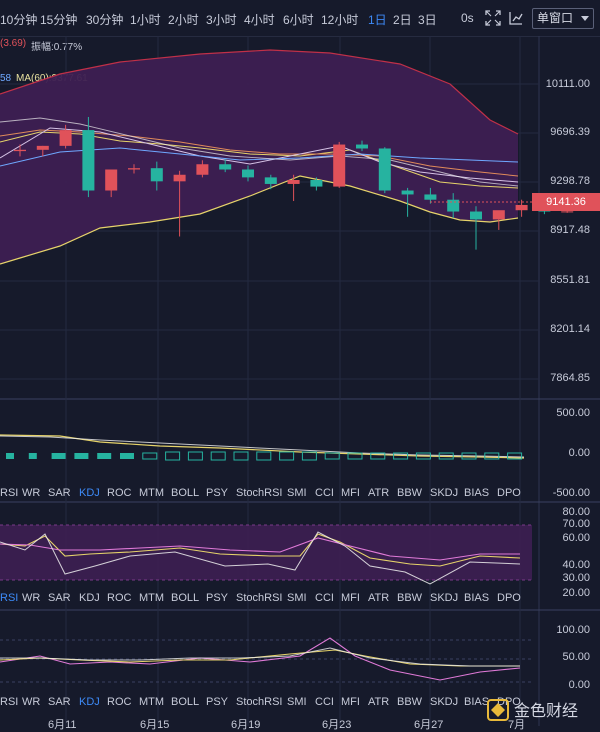  I want to click on kdj-tick-2: 60.00, so click(576, 538).